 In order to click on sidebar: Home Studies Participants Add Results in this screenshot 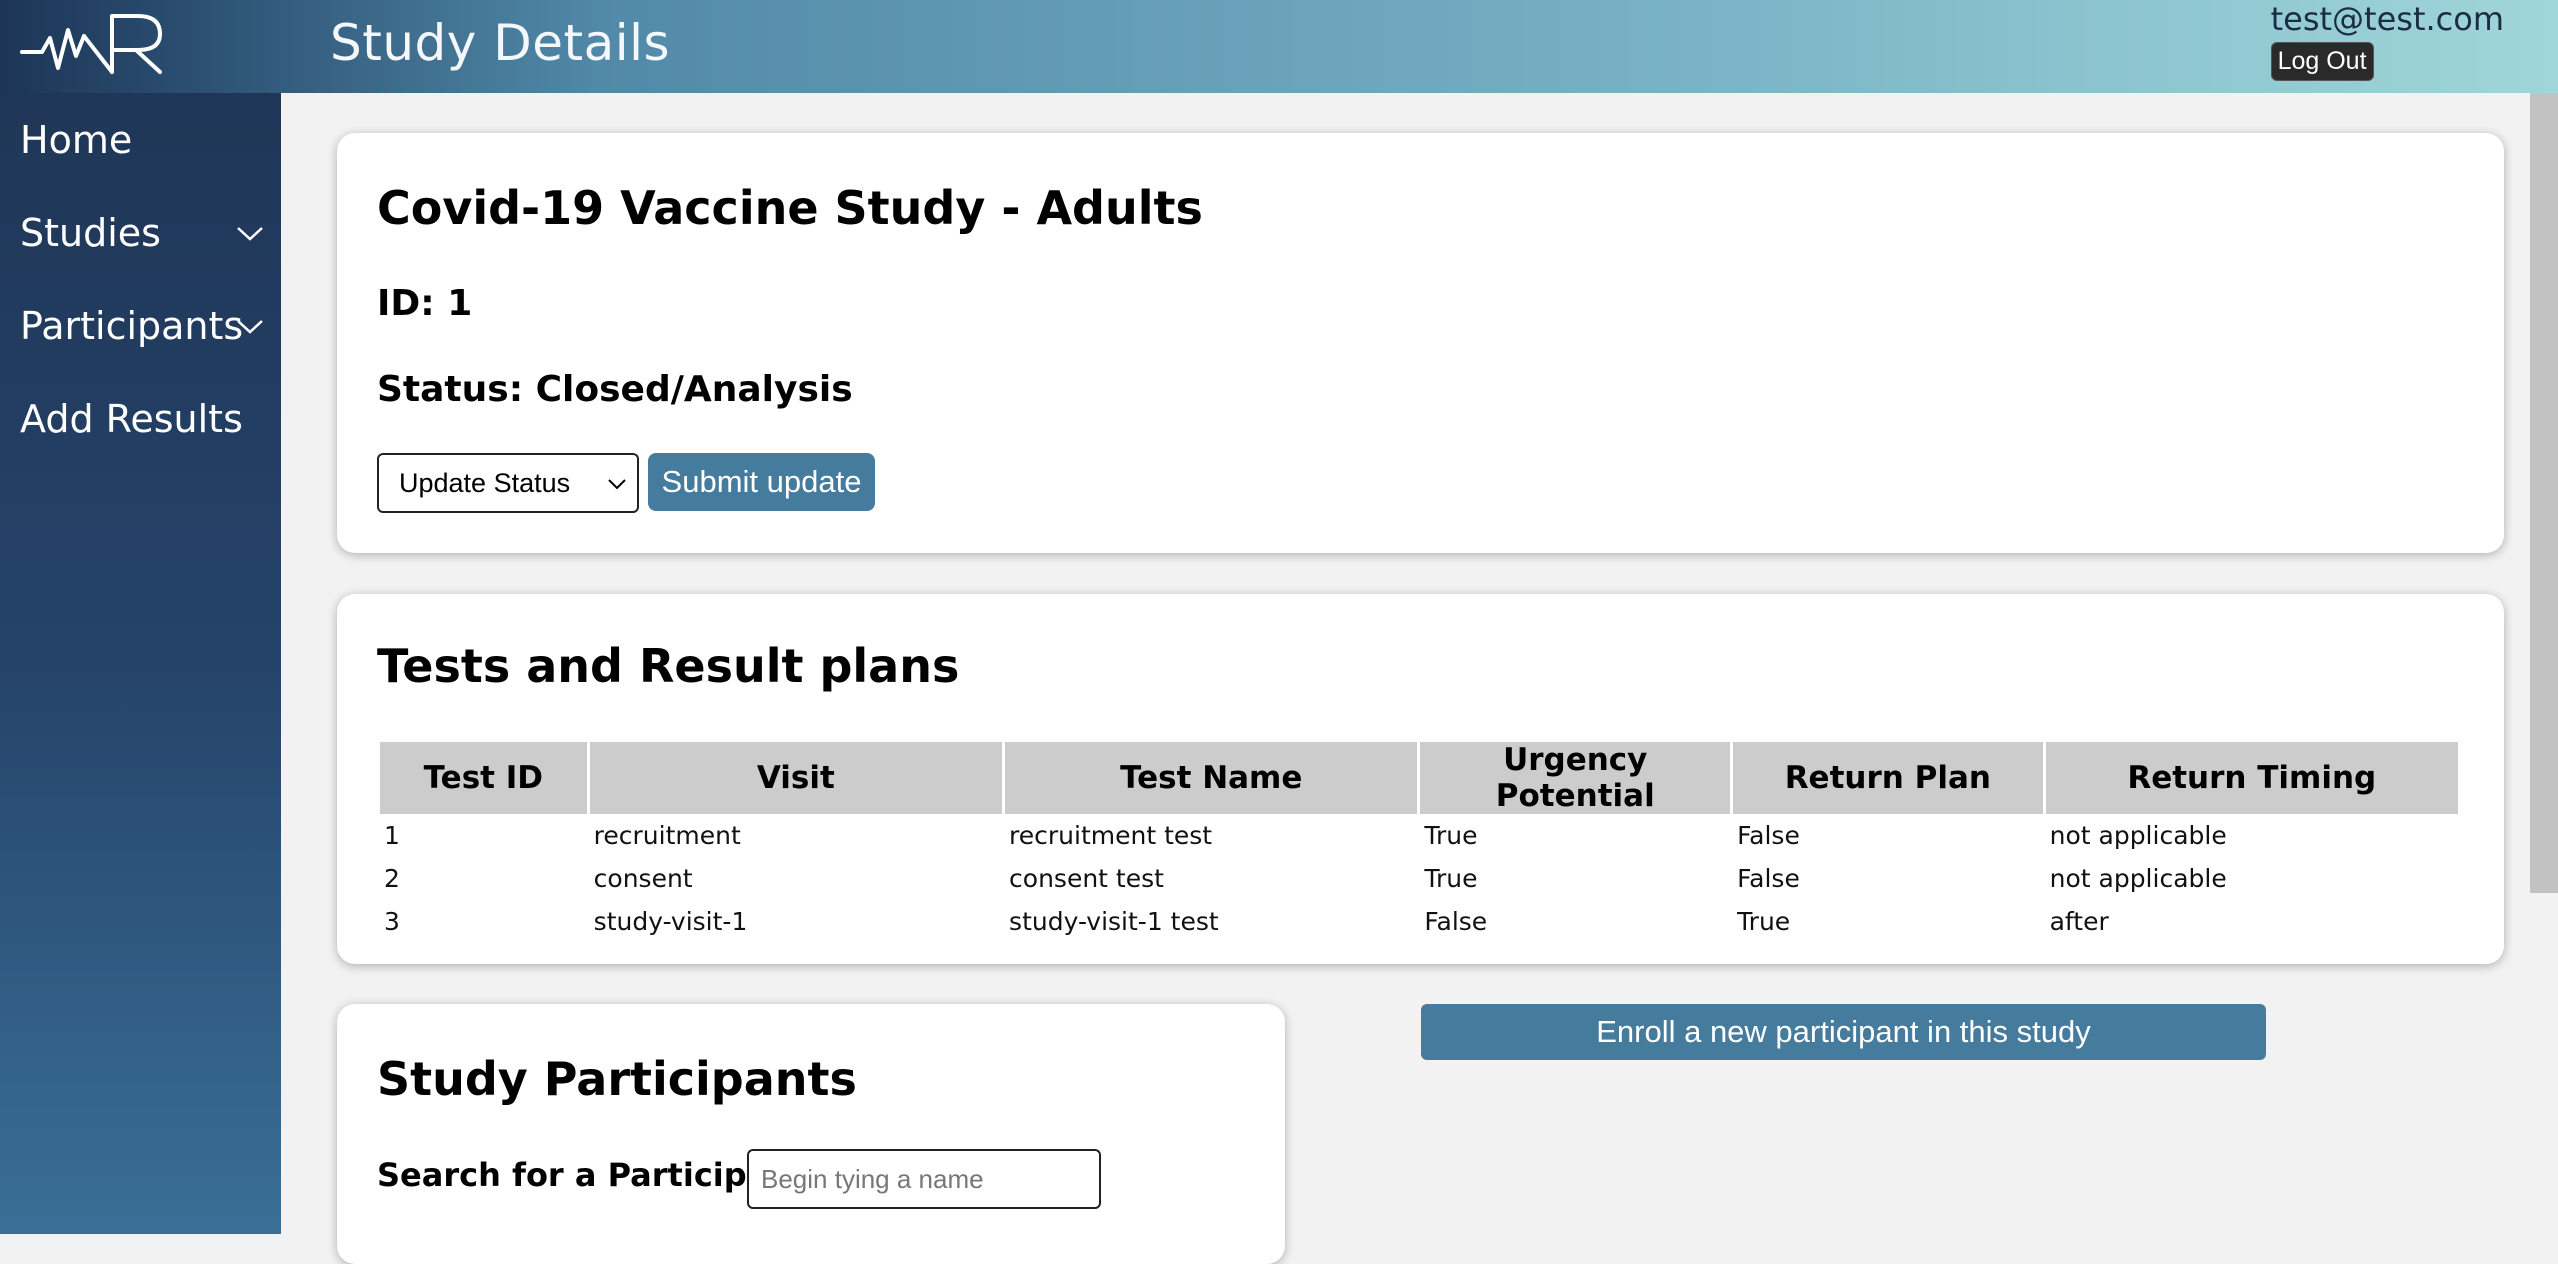, I will do `click(140, 663)`.